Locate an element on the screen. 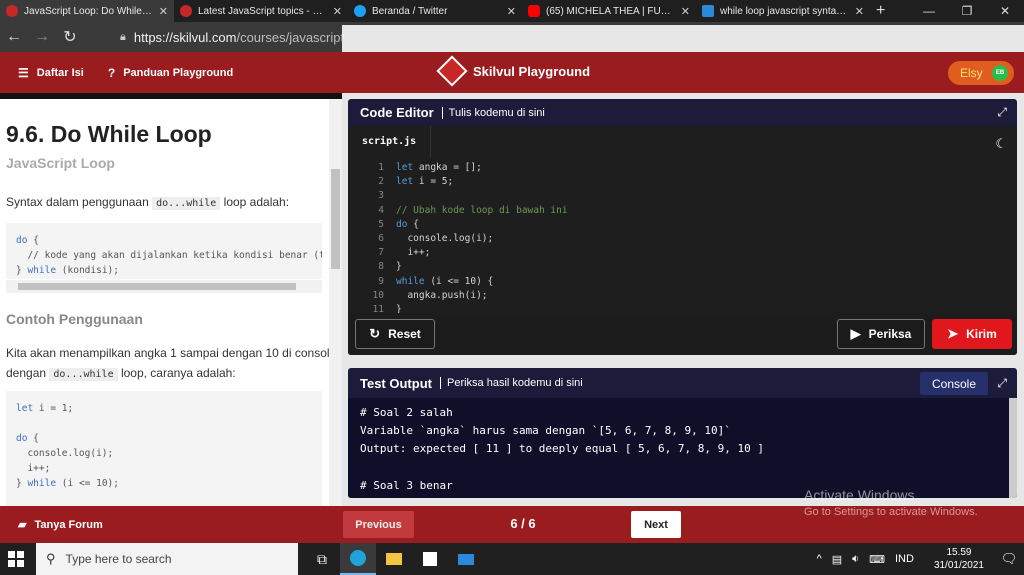  user-name: Elsy is located at coordinates (971, 73).